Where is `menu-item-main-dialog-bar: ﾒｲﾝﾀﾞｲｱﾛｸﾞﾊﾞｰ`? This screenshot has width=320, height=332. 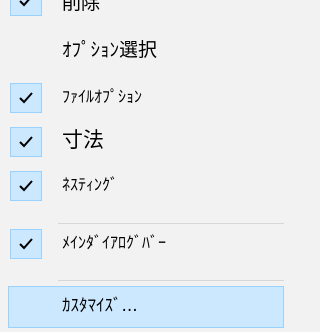 menu-item-main-dialog-bar: ﾒｲﾝﾀﾞｲｱﾛｸﾞﾊﾞｰ is located at coordinates (142, 244).